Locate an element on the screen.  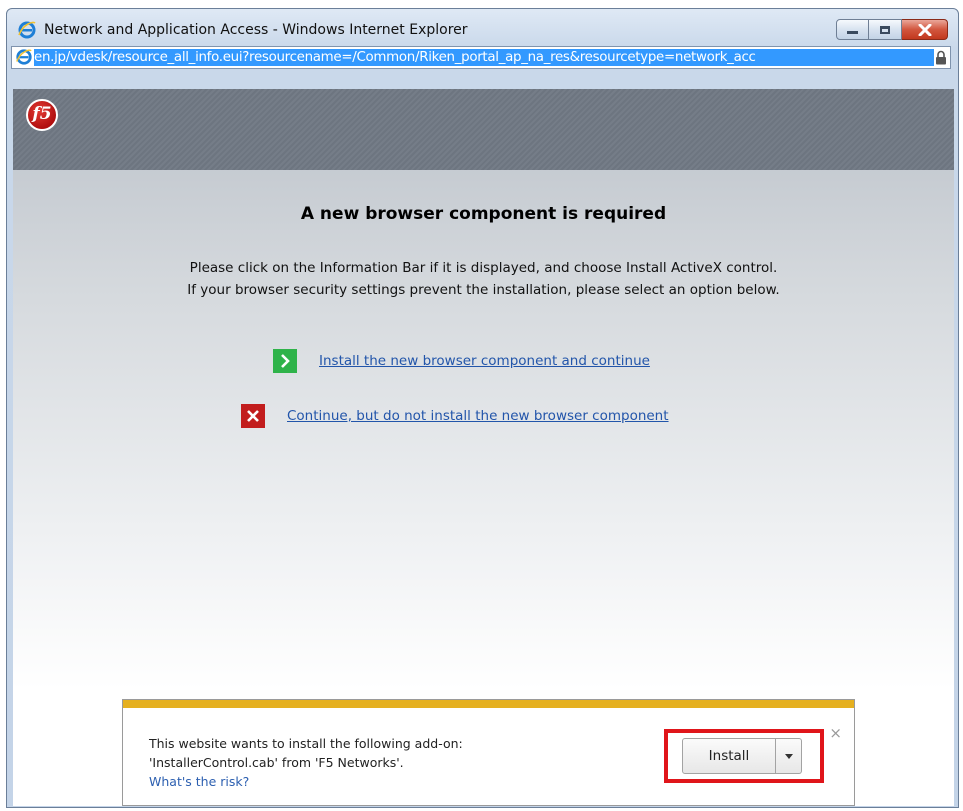
window-controls is located at coordinates (892, 29).